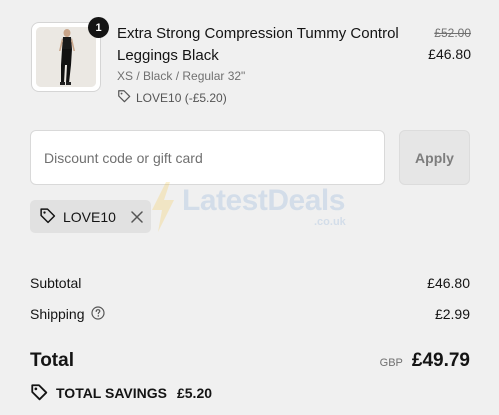 This screenshot has width=499, height=415. Describe the element at coordinates (97, 314) in the screenshot. I see `help-icon` at that location.